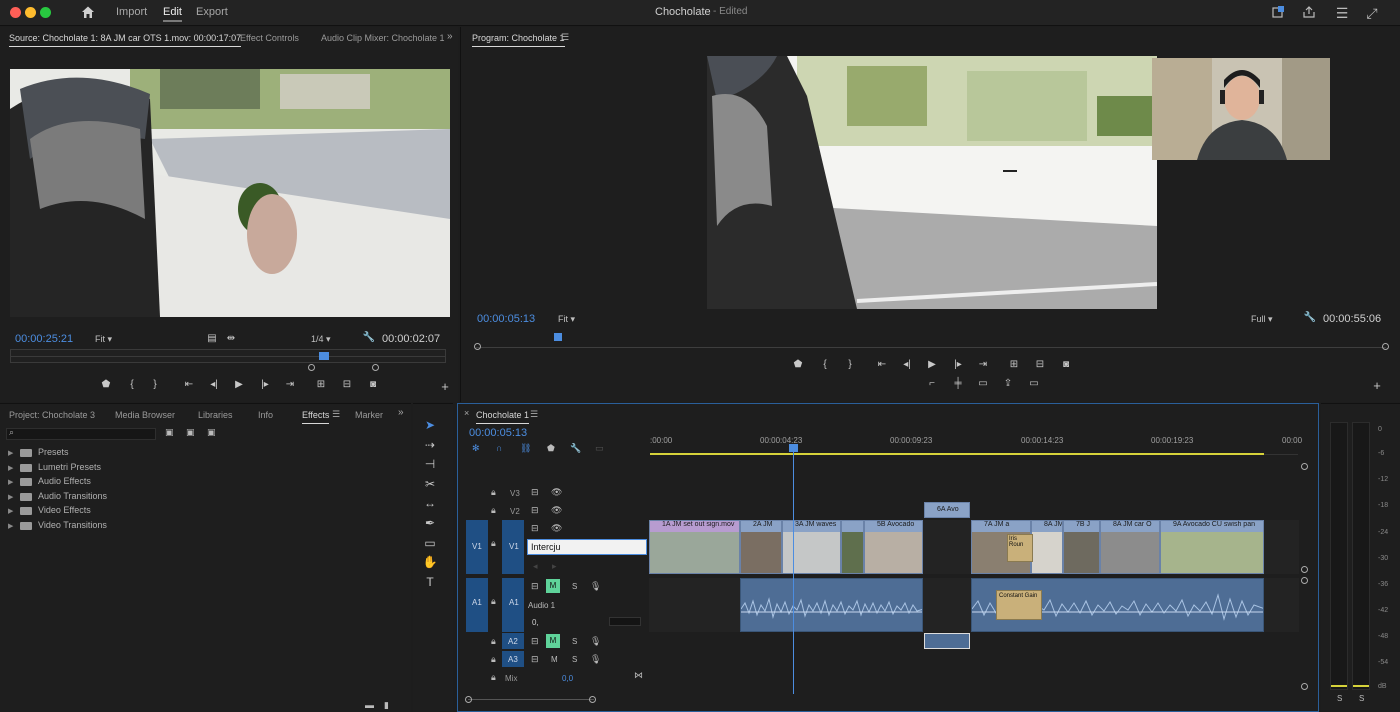 Image resolution: width=1400 pixels, height=712 pixels. What do you see at coordinates (321, 384) in the screenshot?
I see `insert-icon: ⊞` at bounding box center [321, 384].